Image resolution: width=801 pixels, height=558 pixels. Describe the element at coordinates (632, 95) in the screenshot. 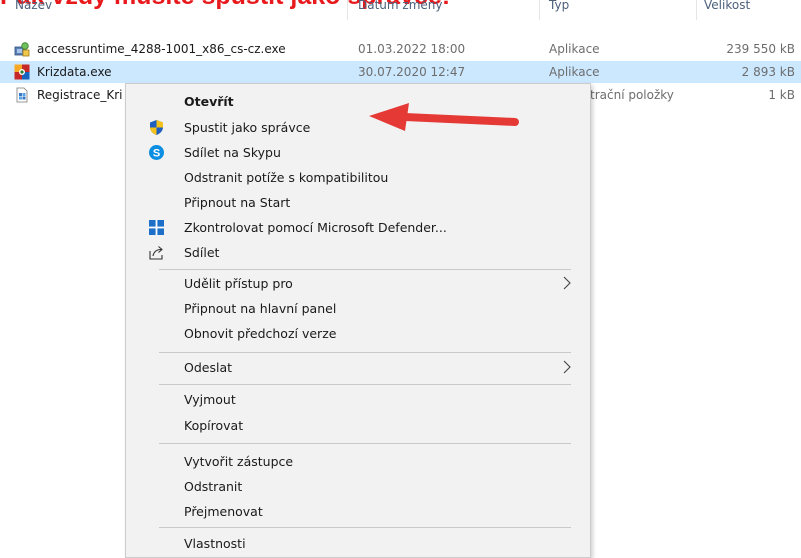

I see `file-type: trační položky` at that location.